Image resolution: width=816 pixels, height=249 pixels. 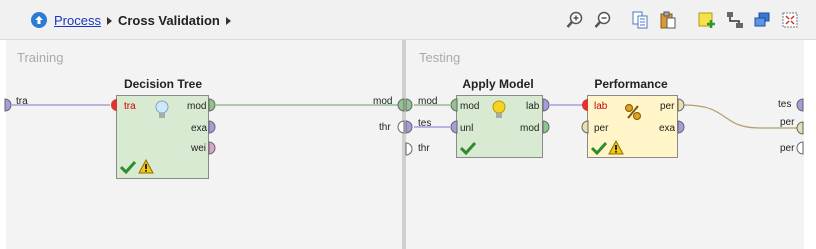 I want to click on decision-tree-out-exa-port, so click(x=212, y=127).